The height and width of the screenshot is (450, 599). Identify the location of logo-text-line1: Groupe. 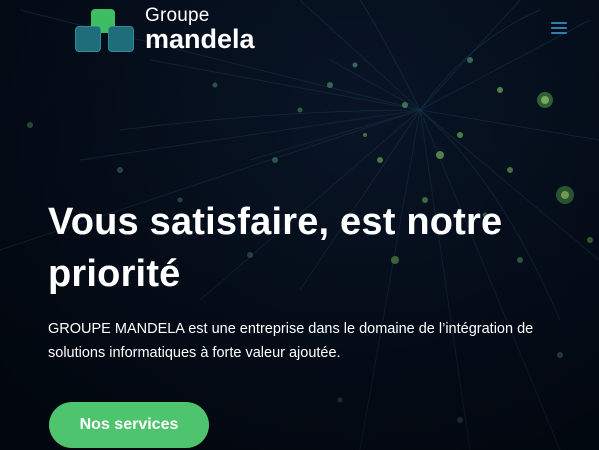
(177, 15).